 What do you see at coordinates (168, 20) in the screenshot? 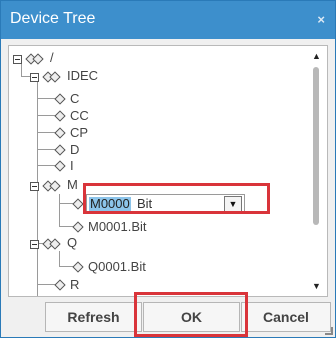
I see `title-bar: Device Tree ×` at bounding box center [168, 20].